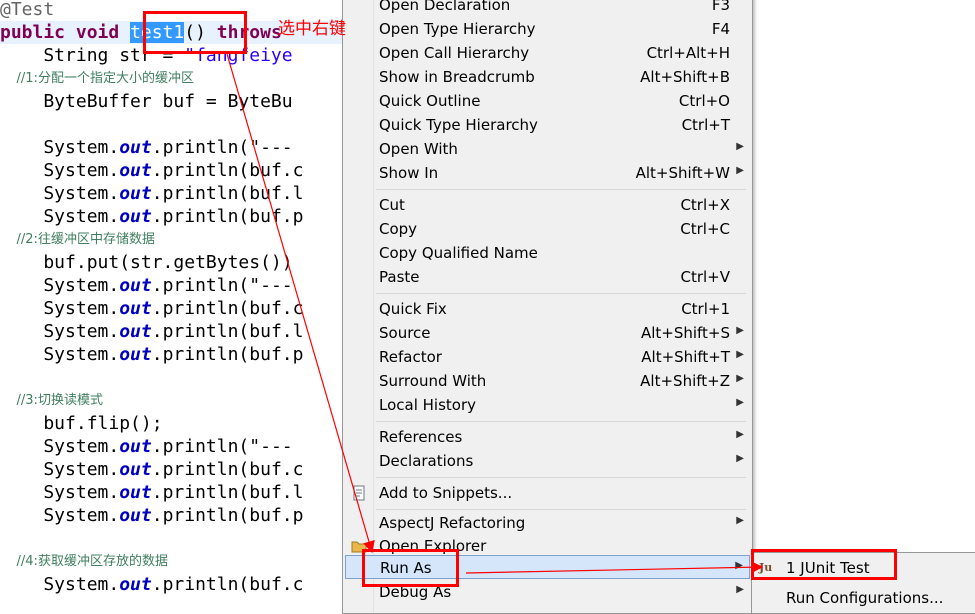 The width and height of the screenshot is (975, 614). I want to click on arrow-to-junit-test, so click(614, 567).